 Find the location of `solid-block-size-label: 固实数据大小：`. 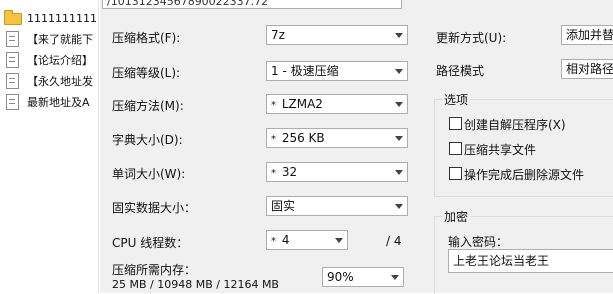

solid-block-size-label: 固实数据大小： is located at coordinates (154, 208).